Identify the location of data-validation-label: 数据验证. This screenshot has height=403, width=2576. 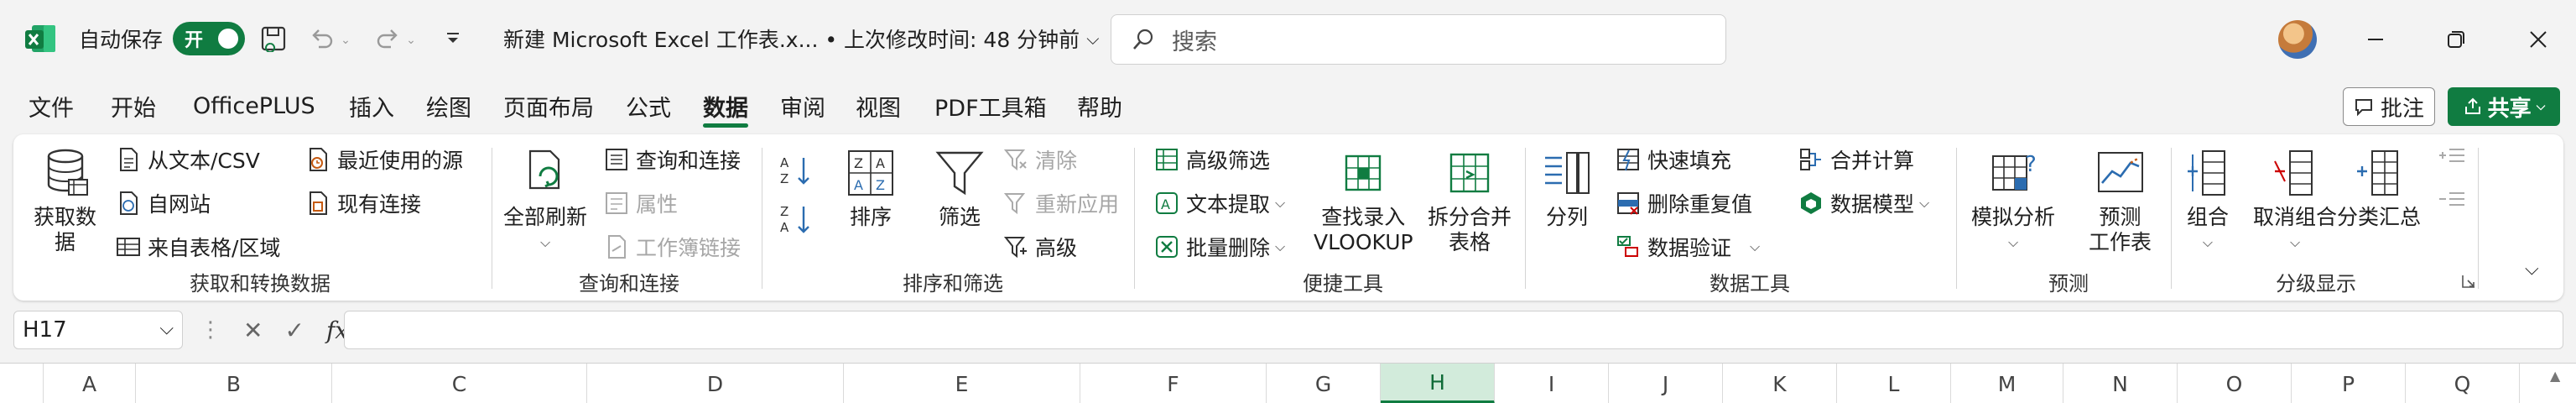
(1689, 248).